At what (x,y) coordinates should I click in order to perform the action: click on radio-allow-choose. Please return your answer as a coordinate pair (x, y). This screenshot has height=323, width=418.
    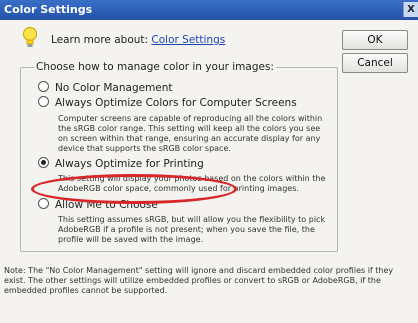
    Looking at the image, I should click on (43, 203).